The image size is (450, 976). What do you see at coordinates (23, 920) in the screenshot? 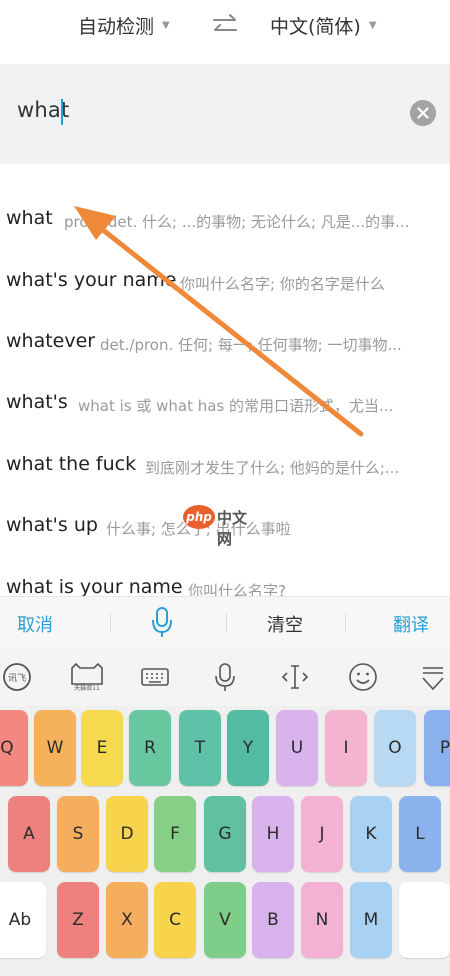
I see `shift-key: Ab` at bounding box center [23, 920].